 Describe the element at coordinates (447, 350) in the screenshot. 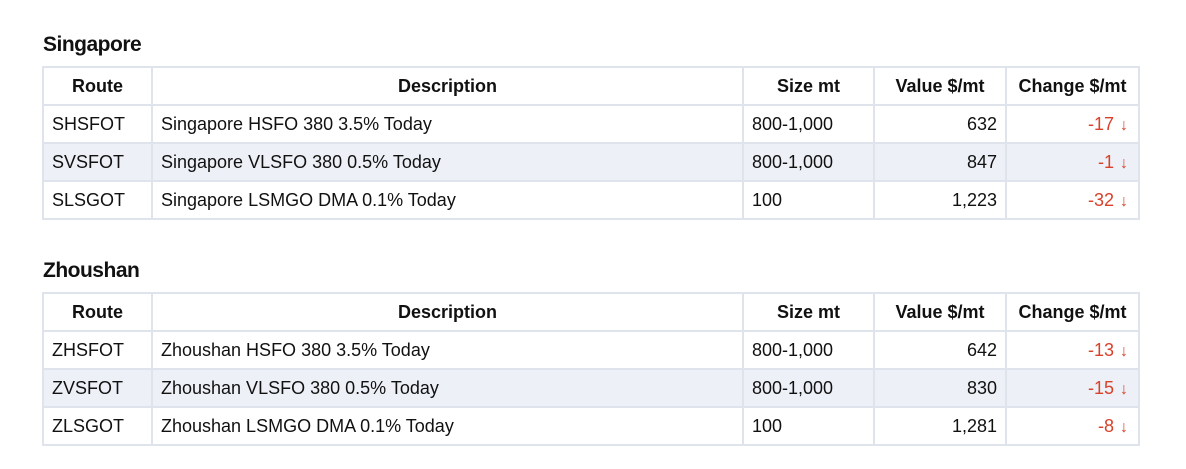

I see `description-cell: Zhoushan HSFO 380 3.5% Today` at that location.